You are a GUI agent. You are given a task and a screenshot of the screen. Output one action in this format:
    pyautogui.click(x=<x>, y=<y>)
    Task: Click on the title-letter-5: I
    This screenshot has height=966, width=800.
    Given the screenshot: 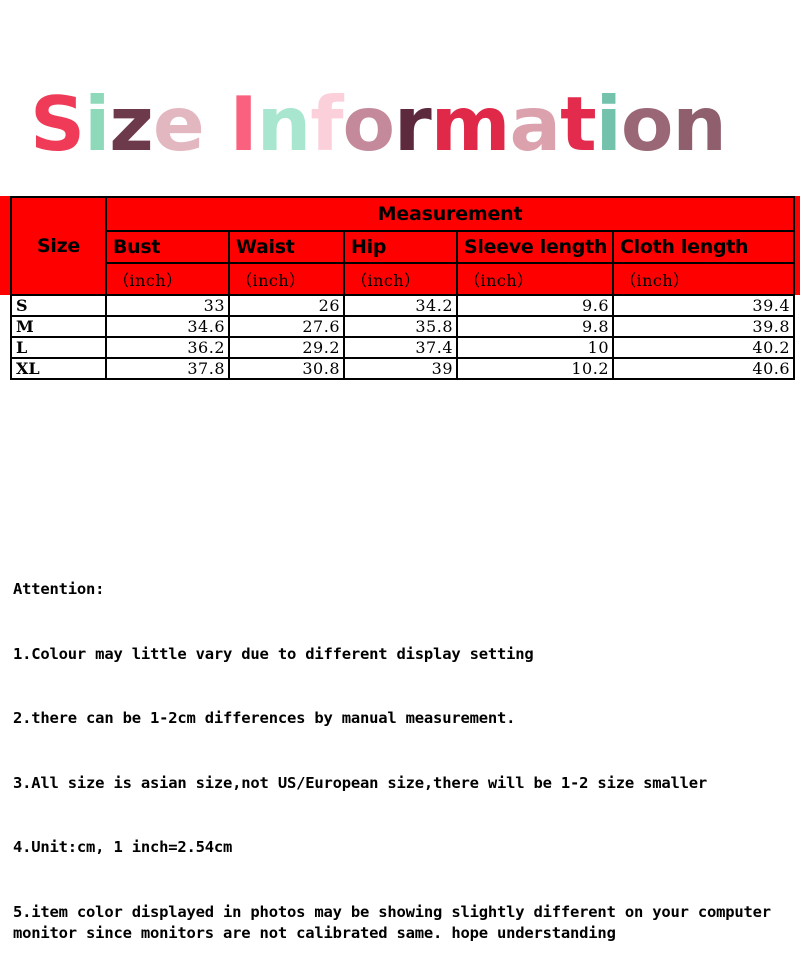 What is the action you would take?
    pyautogui.click(x=243, y=124)
    